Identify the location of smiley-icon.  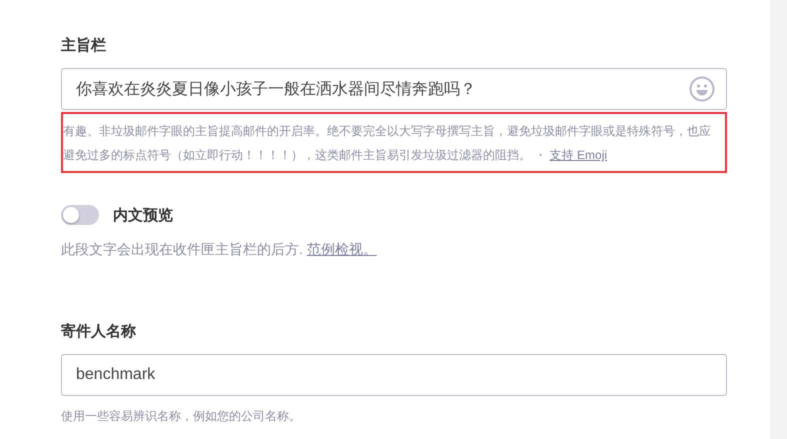
(702, 89).